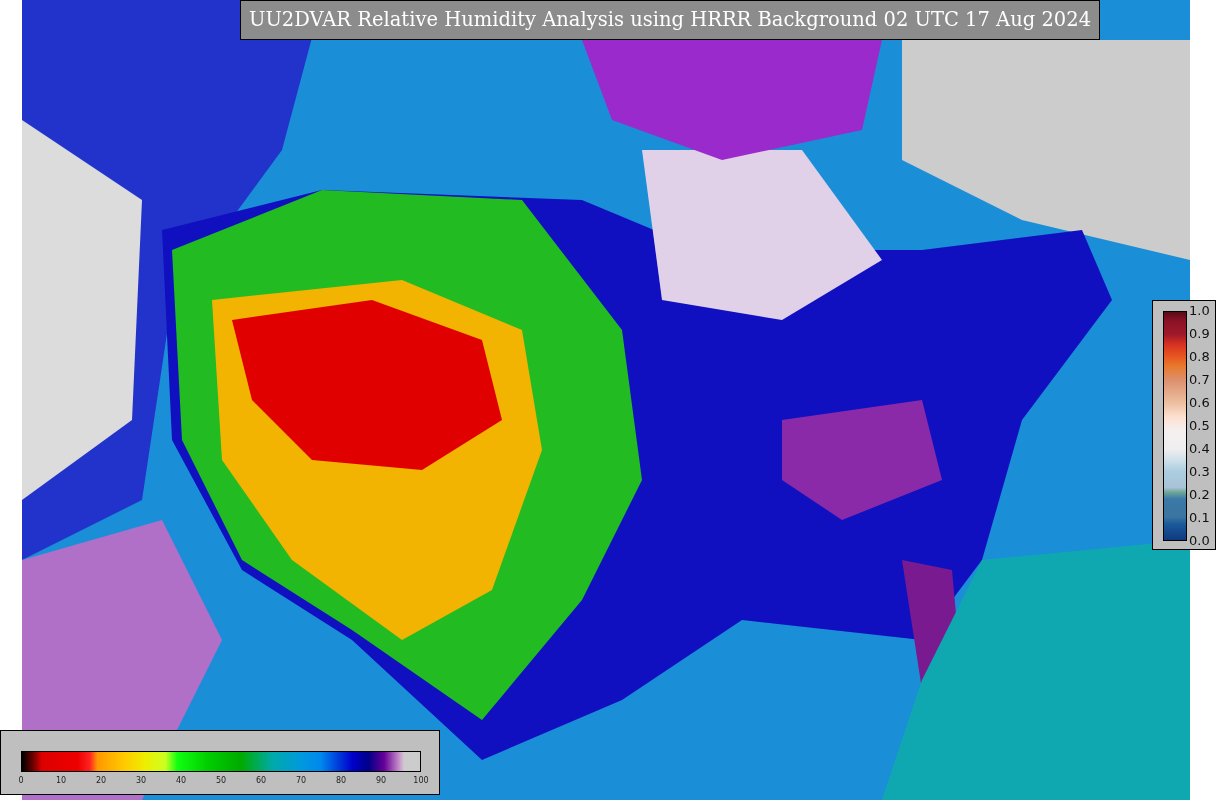 This screenshot has width=1216, height=800. Describe the element at coordinates (61, 781) in the screenshot. I see `tick-label: 10` at that location.